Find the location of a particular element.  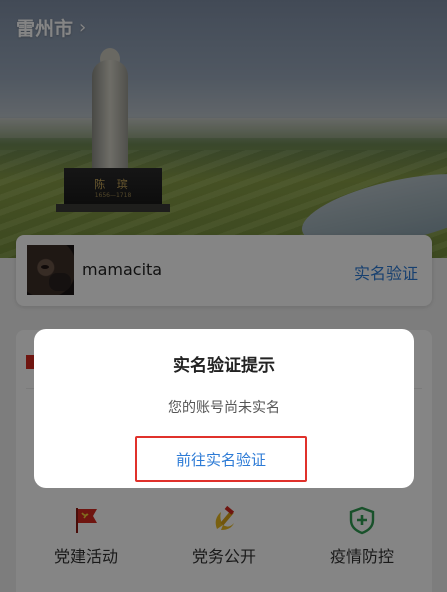

dialog-message: 您的账号尚未实名 is located at coordinates (224, 408).